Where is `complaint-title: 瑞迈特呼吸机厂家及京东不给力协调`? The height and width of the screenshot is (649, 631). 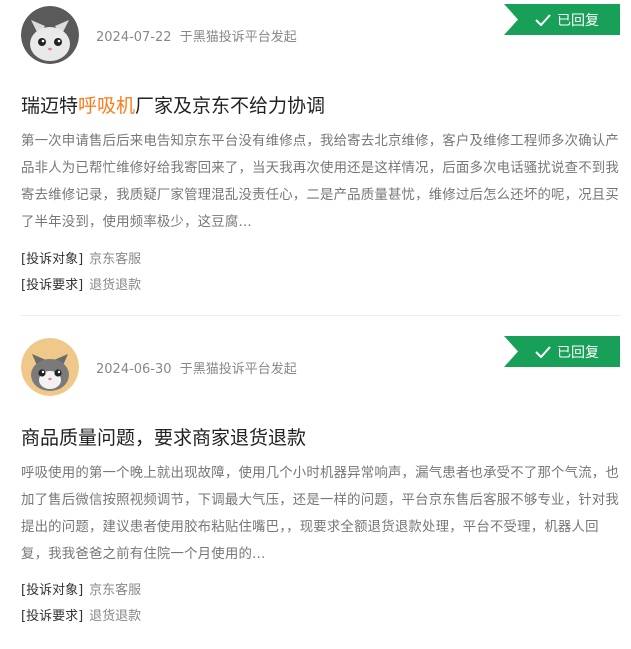
complaint-title: 瑞迈特呼吸机厂家及京东不给力协调 is located at coordinates (173, 104).